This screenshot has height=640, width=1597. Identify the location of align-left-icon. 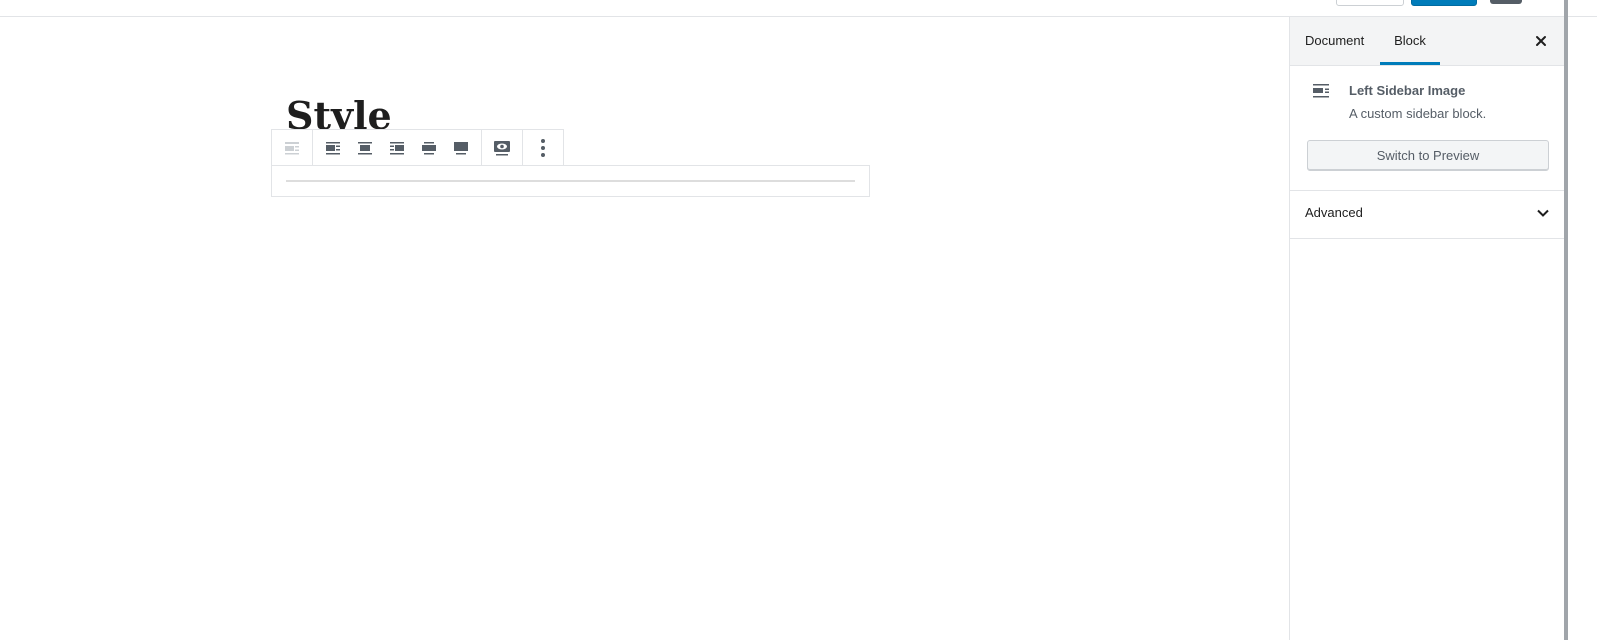
(333, 148).